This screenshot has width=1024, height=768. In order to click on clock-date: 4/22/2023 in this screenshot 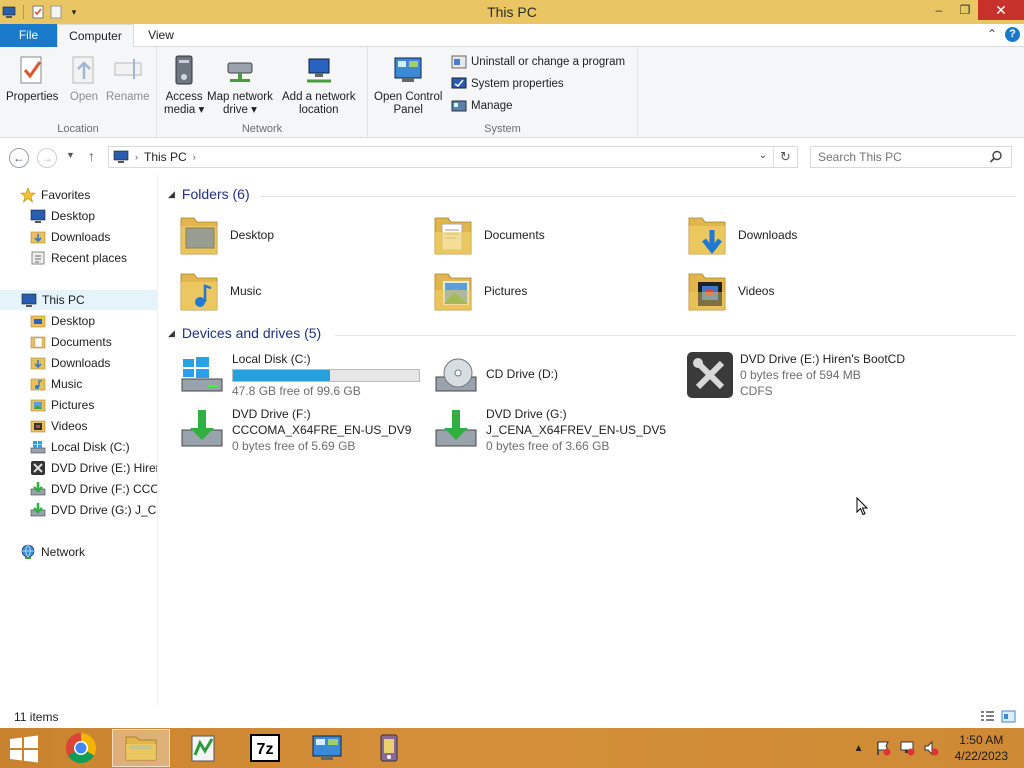, I will do `click(981, 756)`.